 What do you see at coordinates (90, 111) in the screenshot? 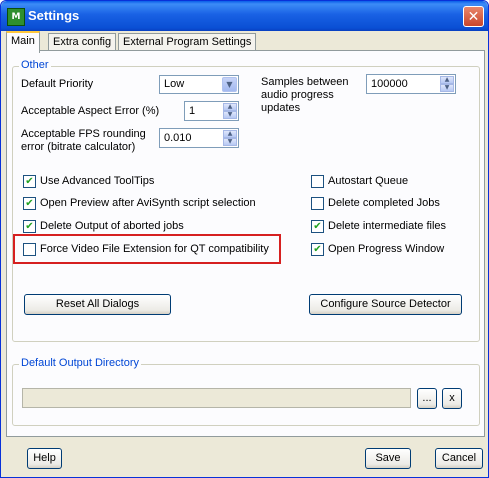
I see `aspect-error-label: Acceptable Aspect Error (%)` at bounding box center [90, 111].